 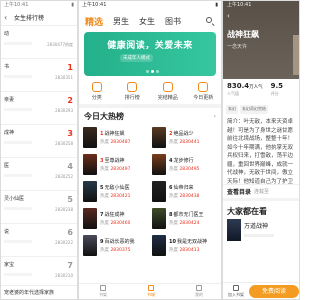 What do you see at coordinates (64, 77) in the screenshot?
I see `heat-value: 2830351` at bounding box center [64, 77].